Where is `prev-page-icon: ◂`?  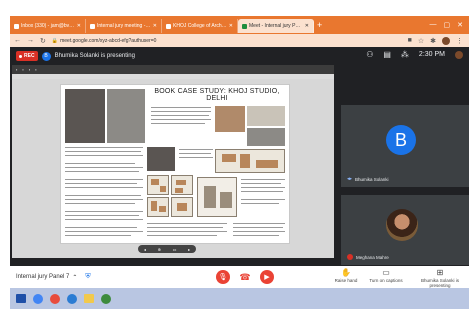
prev-page-icon: ◂ is located at coordinates (145, 249).